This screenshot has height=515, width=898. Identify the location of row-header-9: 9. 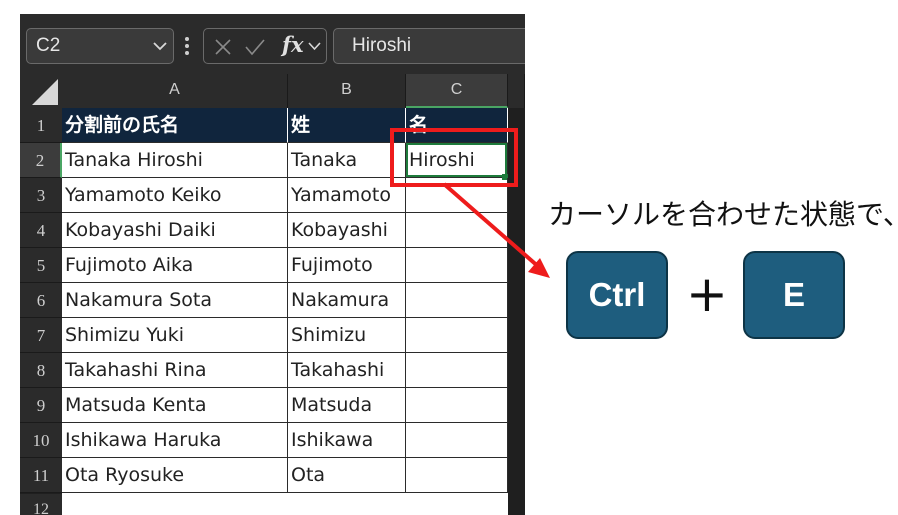
(41, 405).